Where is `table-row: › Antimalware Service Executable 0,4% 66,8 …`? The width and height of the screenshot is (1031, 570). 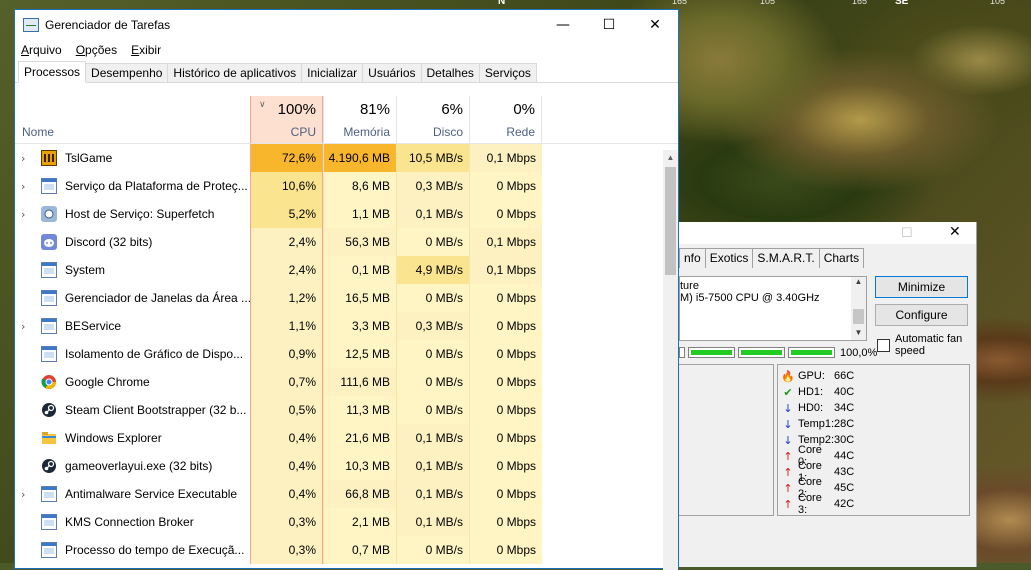 table-row: › Antimalware Service Executable 0,4% 66,8 … is located at coordinates (346, 494).